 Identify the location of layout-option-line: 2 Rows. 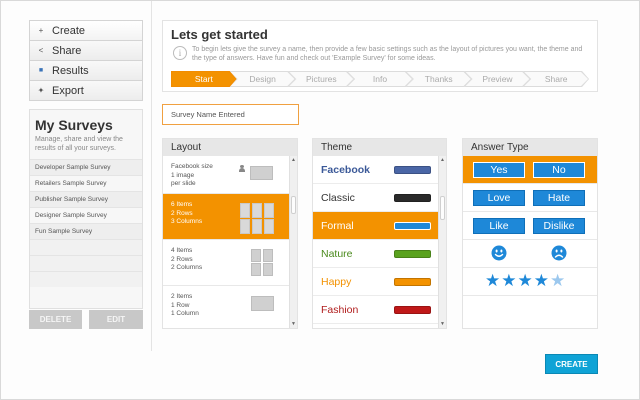
(182, 259).